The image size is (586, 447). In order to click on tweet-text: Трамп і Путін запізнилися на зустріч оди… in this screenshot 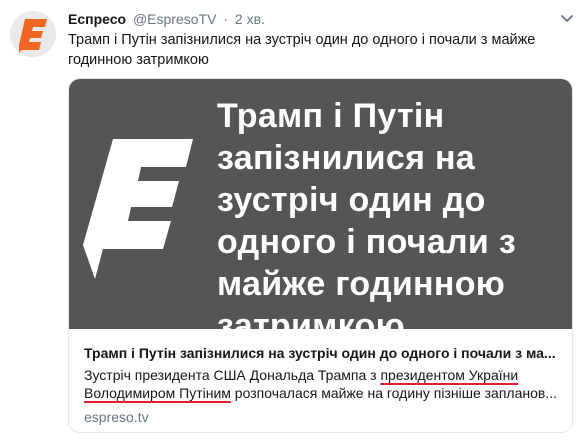, I will do `click(302, 50)`.